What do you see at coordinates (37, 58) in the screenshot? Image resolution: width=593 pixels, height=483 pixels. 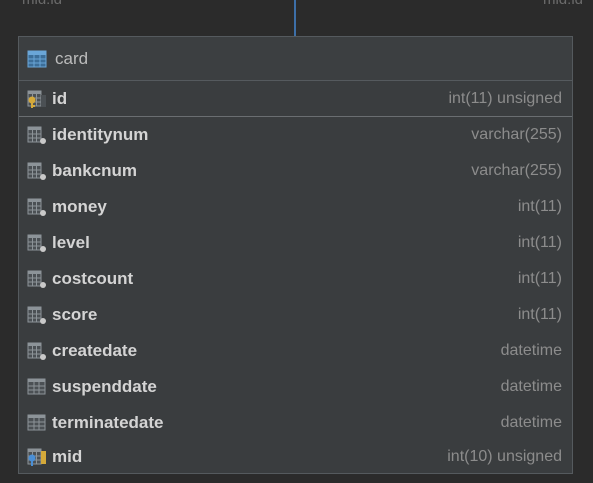 I see `table-icon` at bounding box center [37, 58].